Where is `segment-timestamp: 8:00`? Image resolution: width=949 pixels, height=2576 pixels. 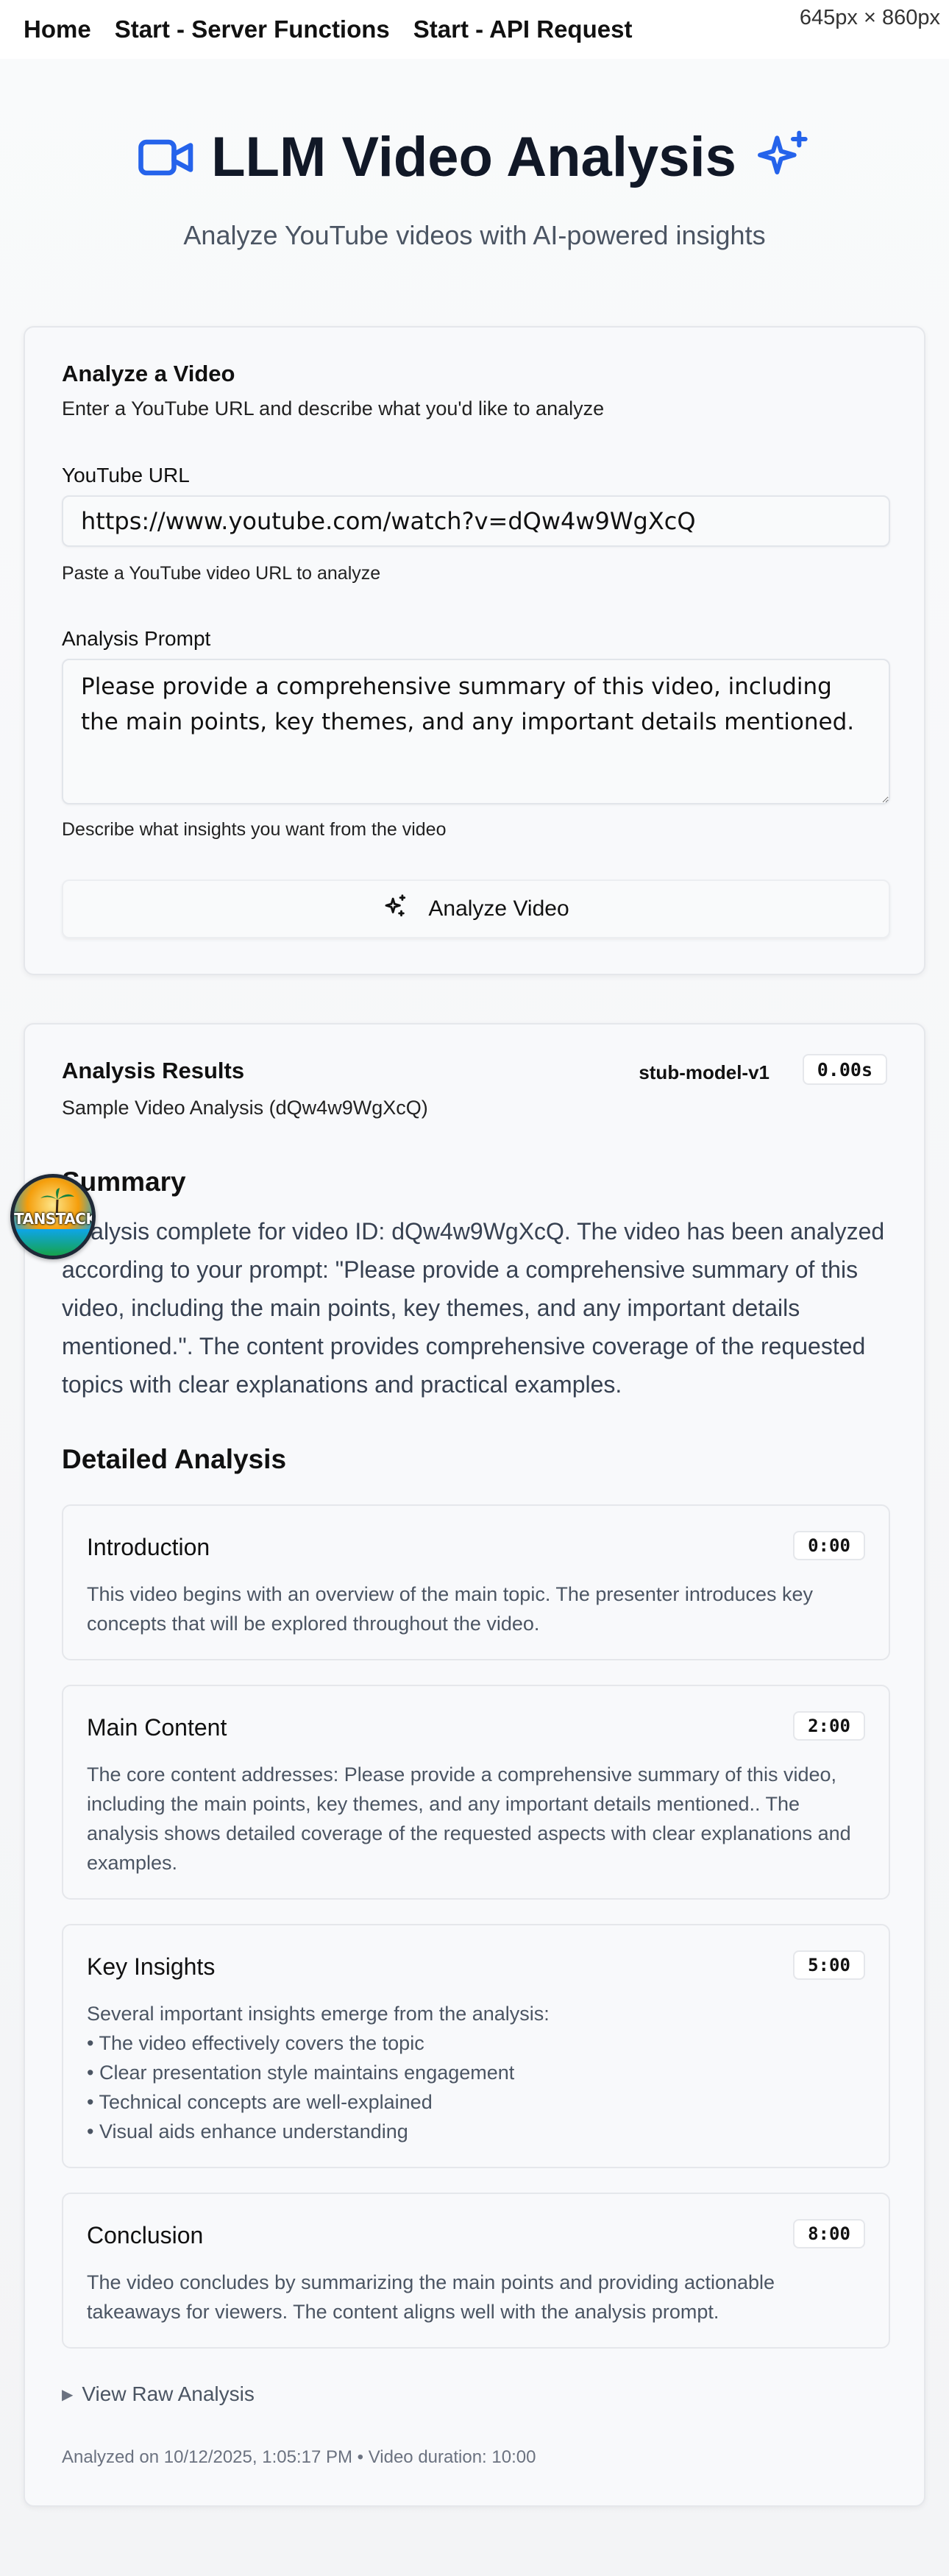
segment-timestamp: 8:00 is located at coordinates (829, 2233).